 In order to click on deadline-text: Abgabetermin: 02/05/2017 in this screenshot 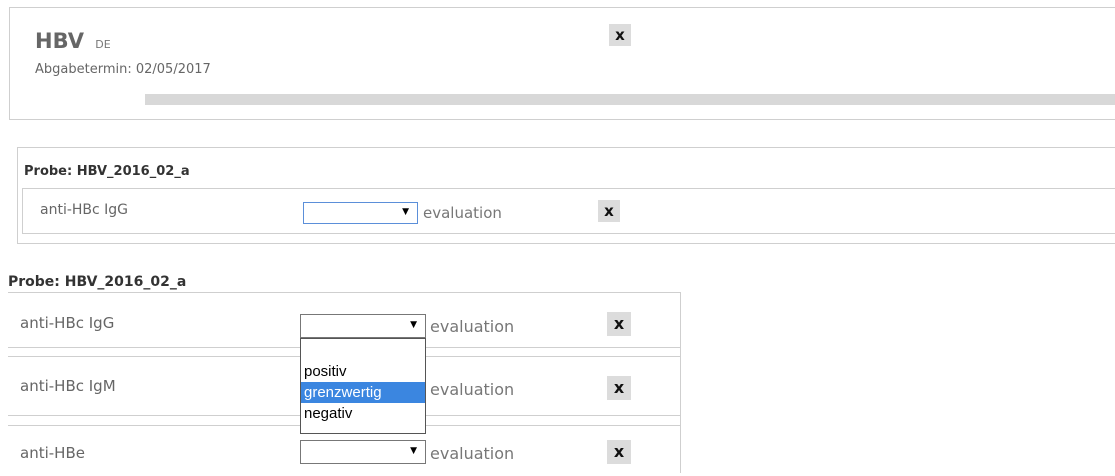, I will do `click(123, 69)`.